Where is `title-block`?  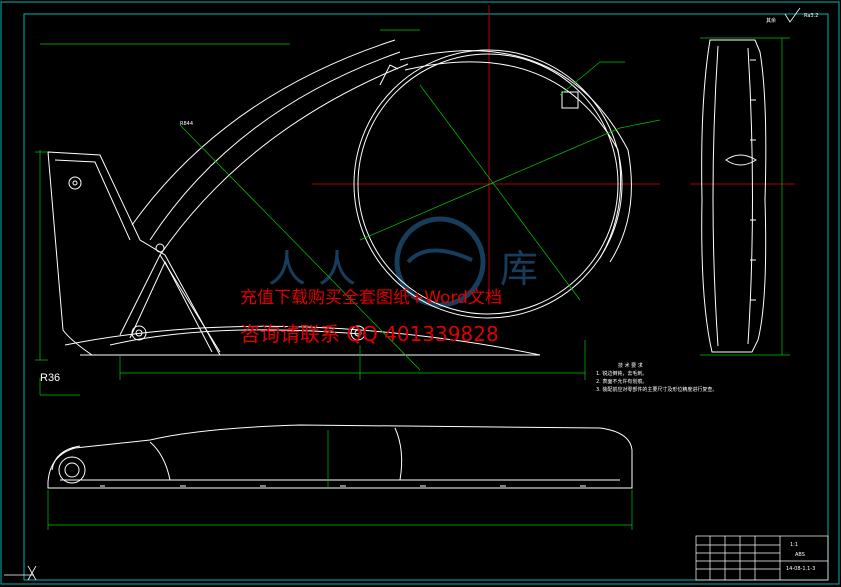 title-block is located at coordinates (762, 558).